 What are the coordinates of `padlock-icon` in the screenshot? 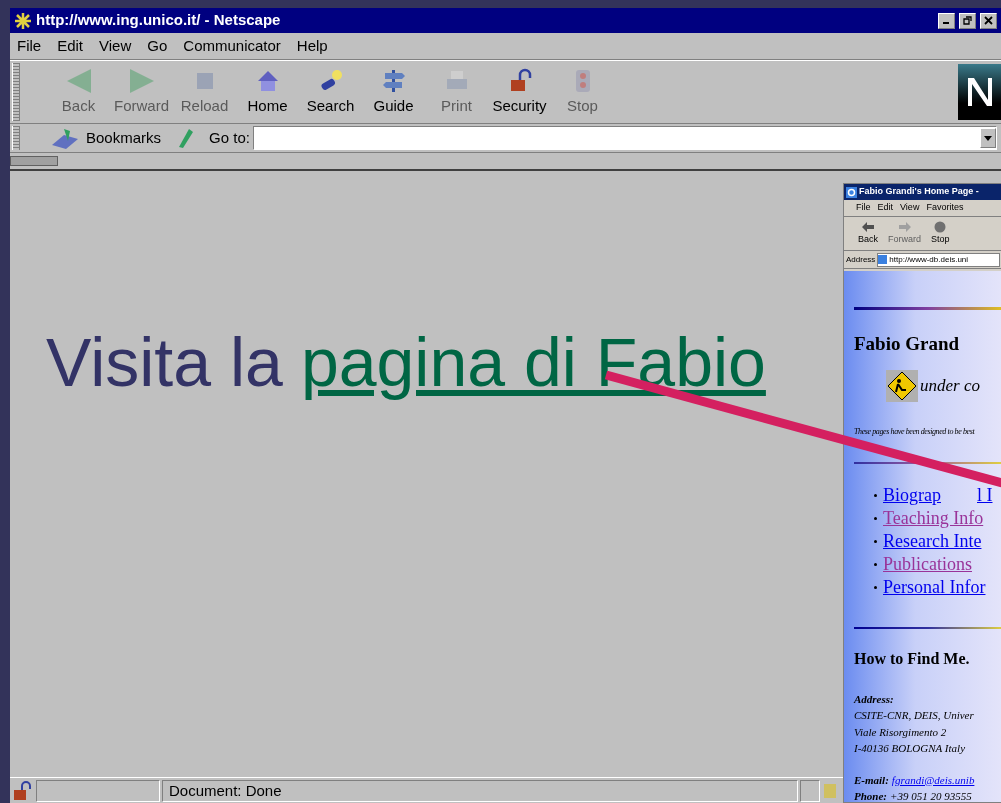 It's located at (23, 790).